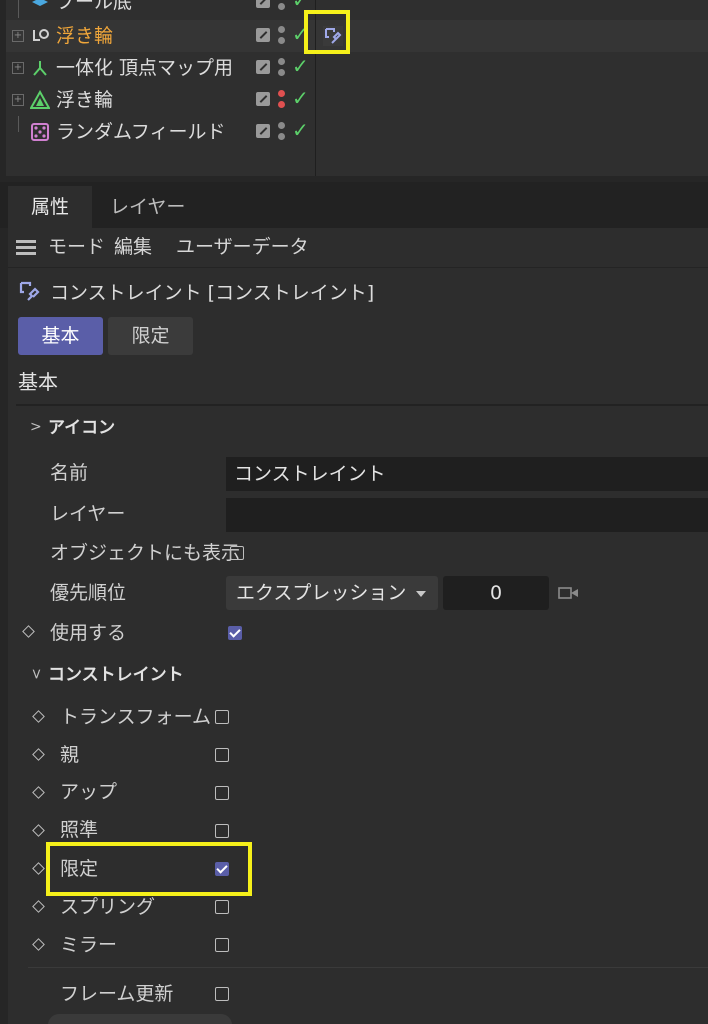 The height and width of the screenshot is (1024, 708). I want to click on show-on-object-label: オブジェクトにも表示, so click(145, 553).